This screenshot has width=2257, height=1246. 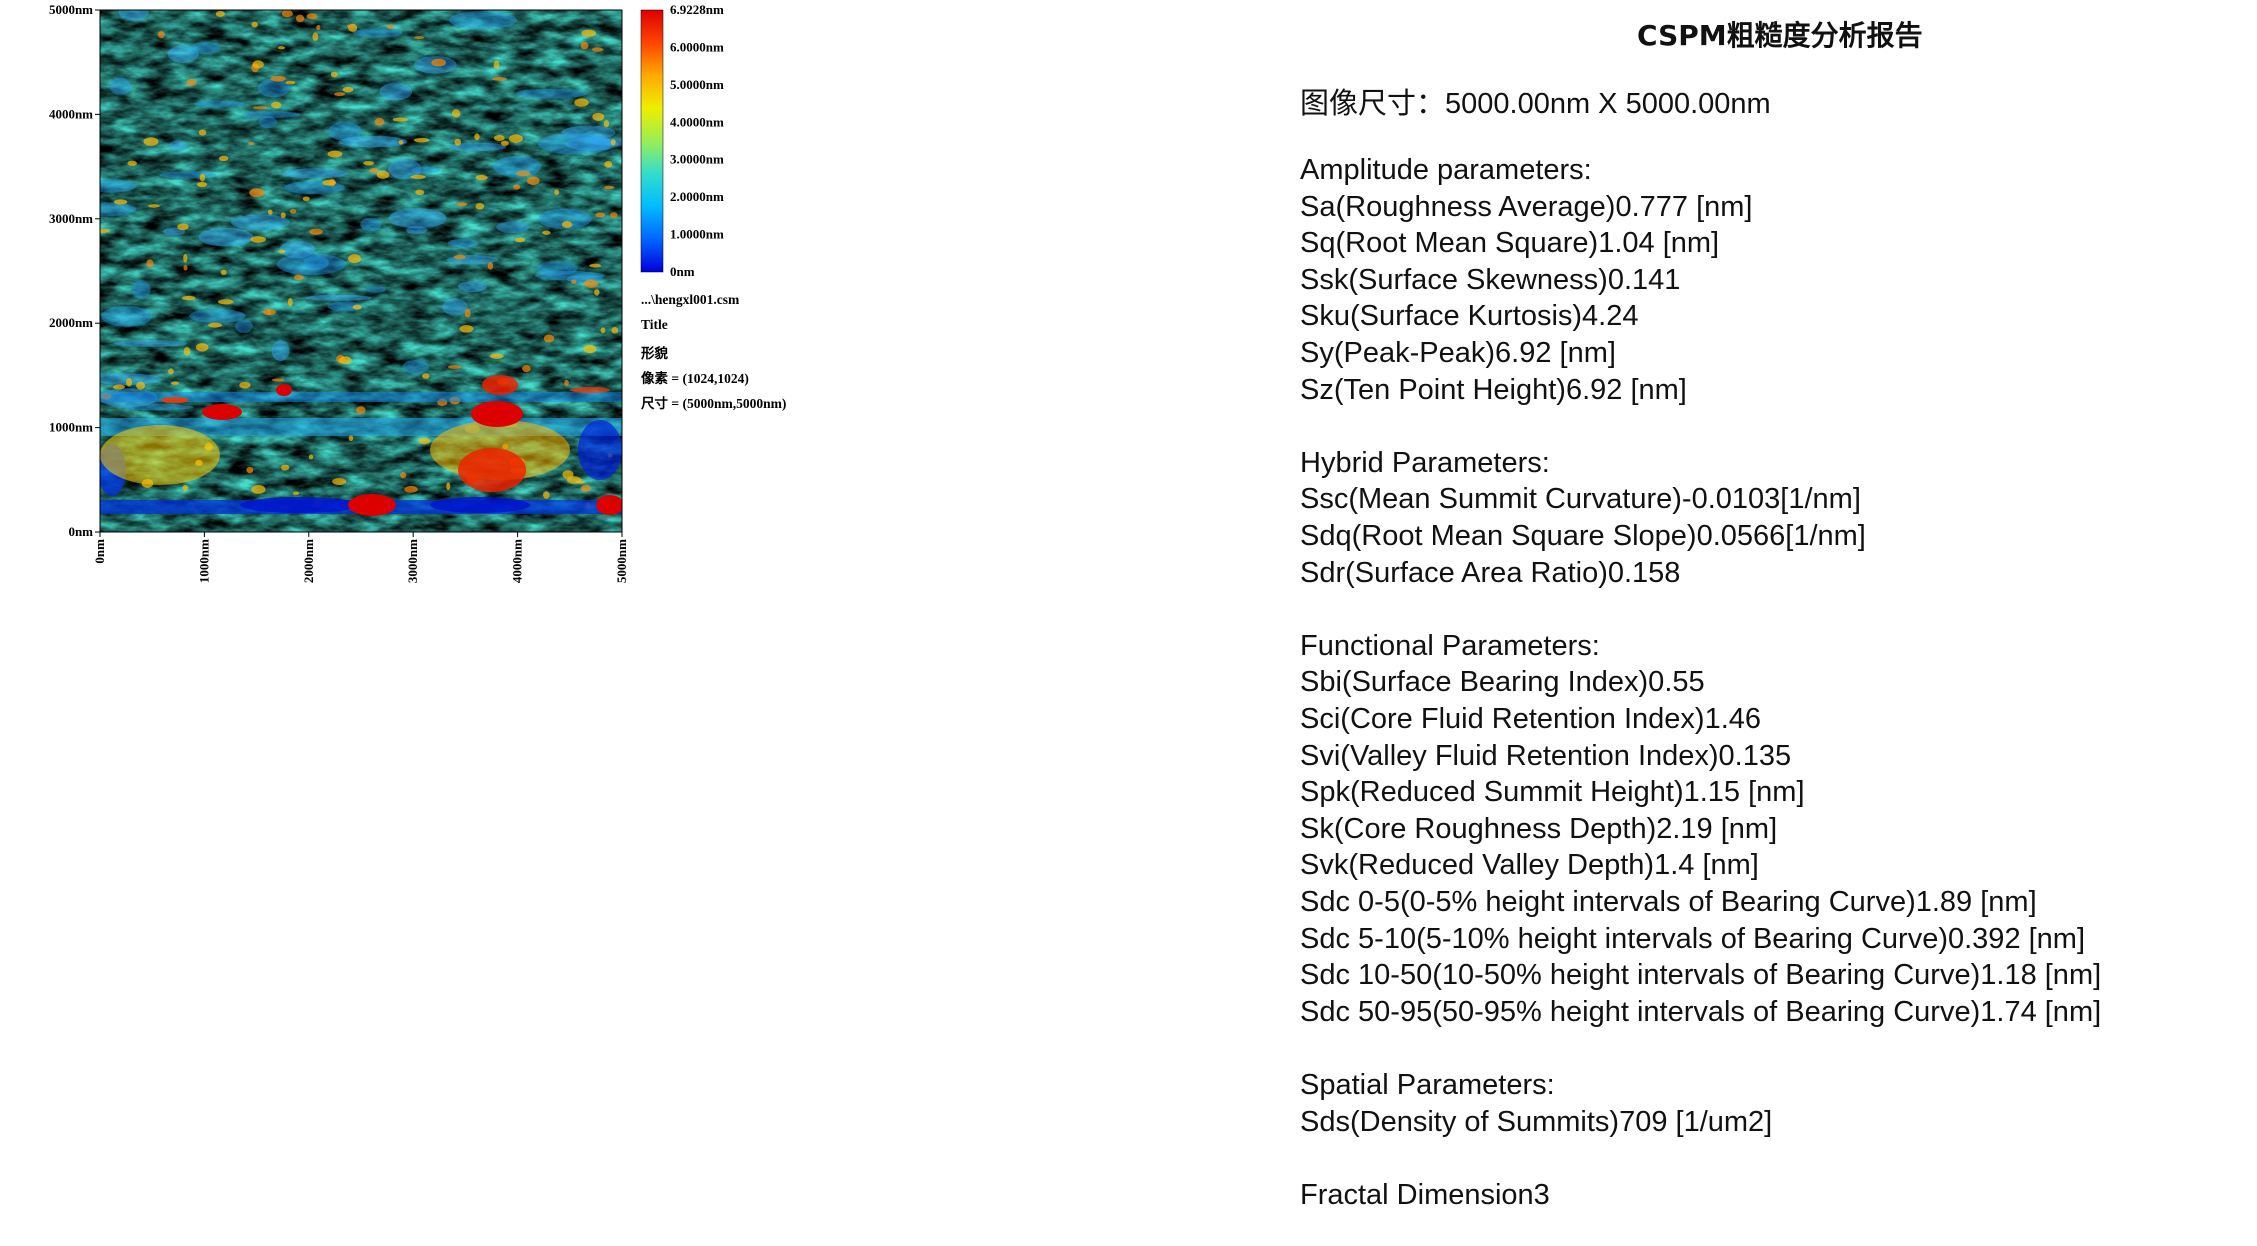 I want to click on colorbar-label: 4.0000nm, so click(x=697, y=121).